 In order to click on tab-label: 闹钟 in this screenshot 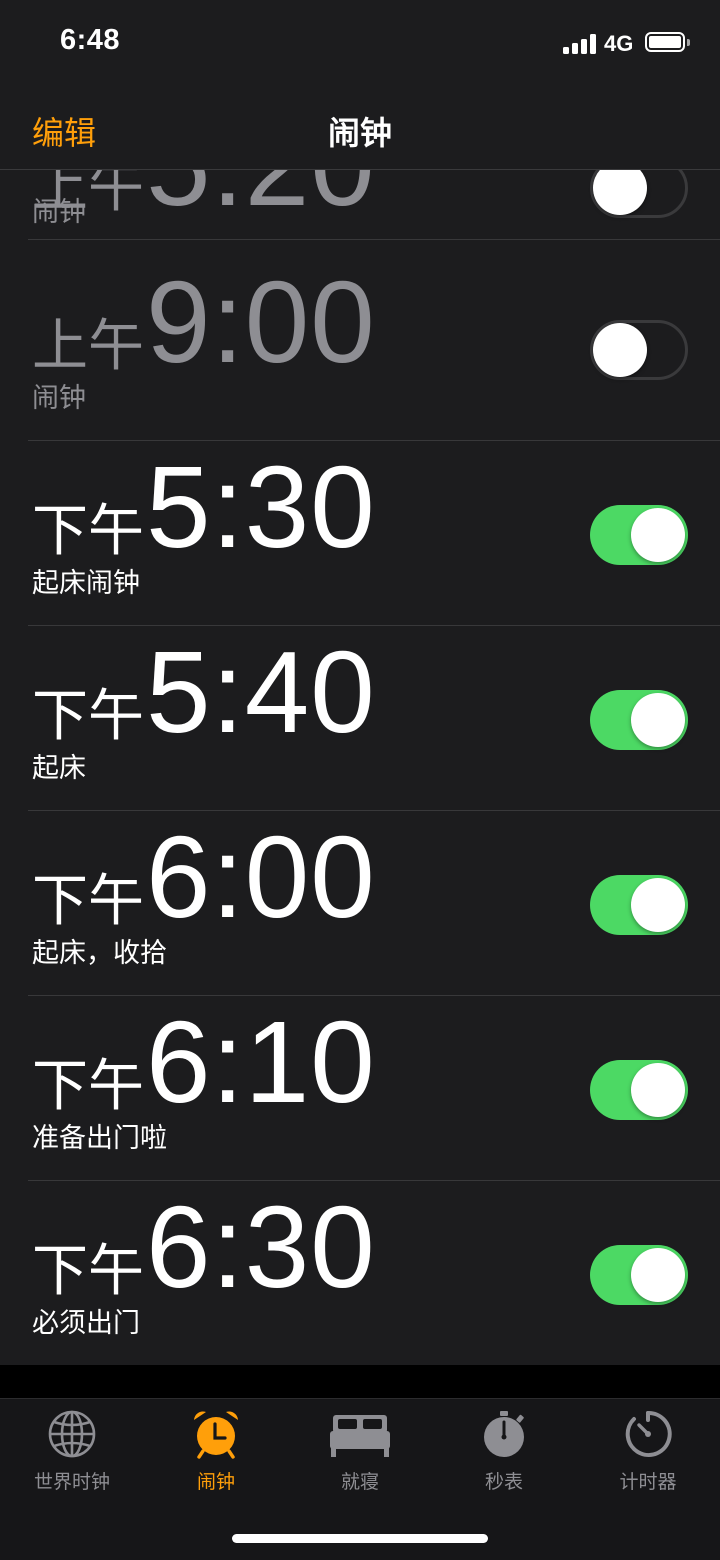, I will do `click(215, 1482)`.